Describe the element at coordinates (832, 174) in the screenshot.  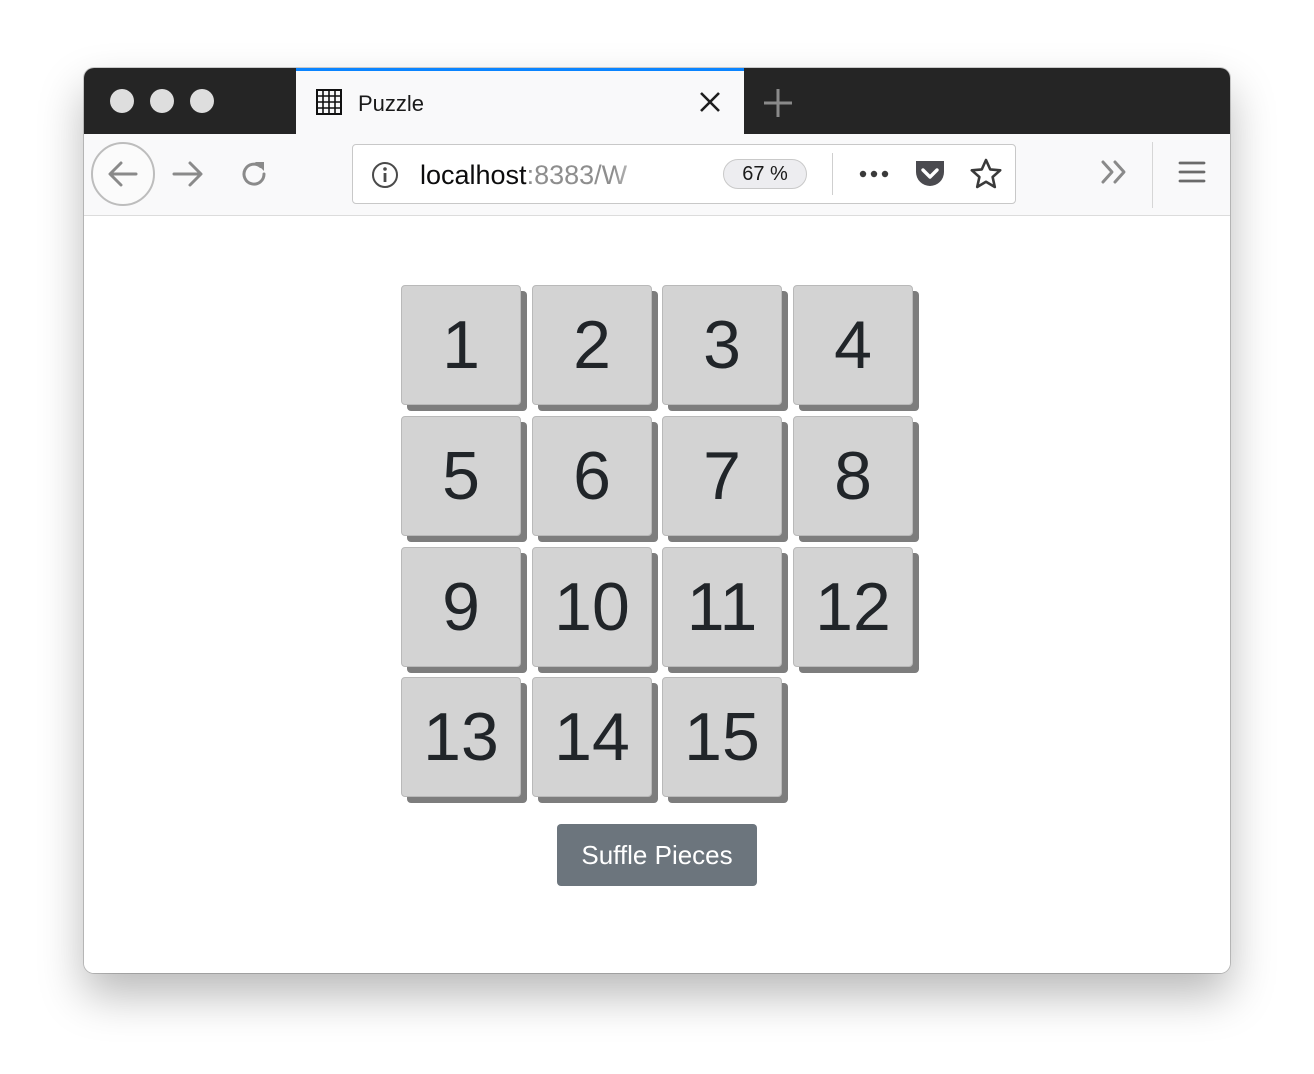
I see `url-separator` at that location.